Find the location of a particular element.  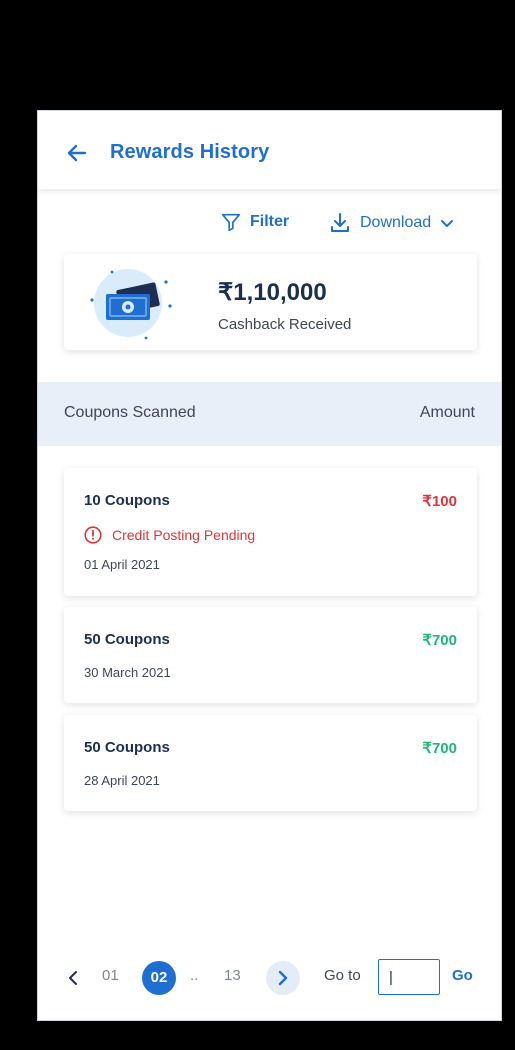

next-page-button is located at coordinates (283, 978).